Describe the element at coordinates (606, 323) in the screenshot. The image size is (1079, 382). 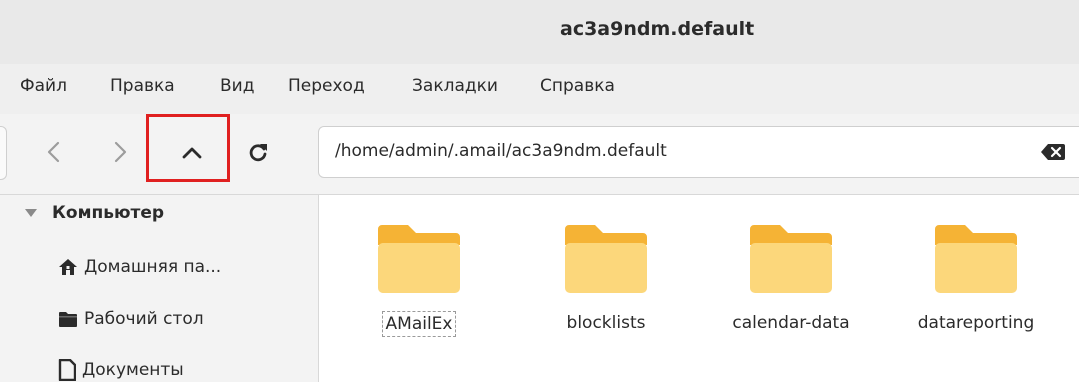
I see `file-name: blocklists` at that location.